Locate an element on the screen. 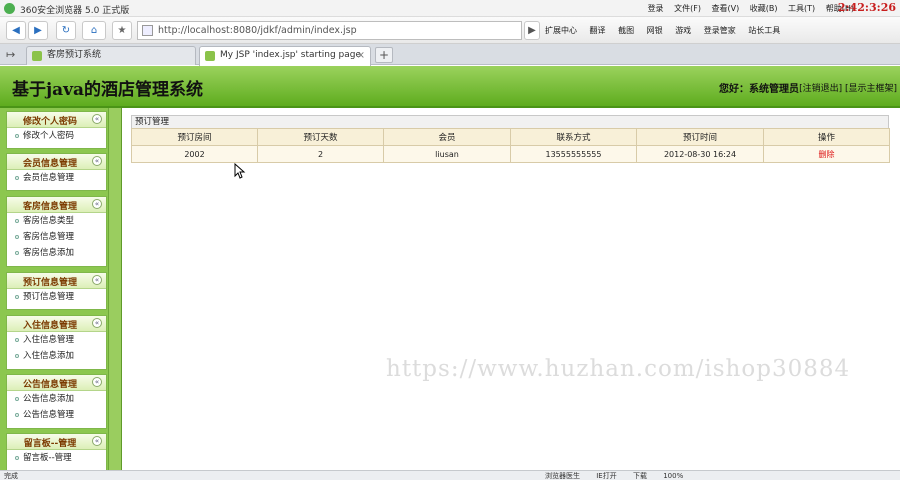 The height and width of the screenshot is (480, 900). toolbar-screenshot: 截图 is located at coordinates (626, 30).